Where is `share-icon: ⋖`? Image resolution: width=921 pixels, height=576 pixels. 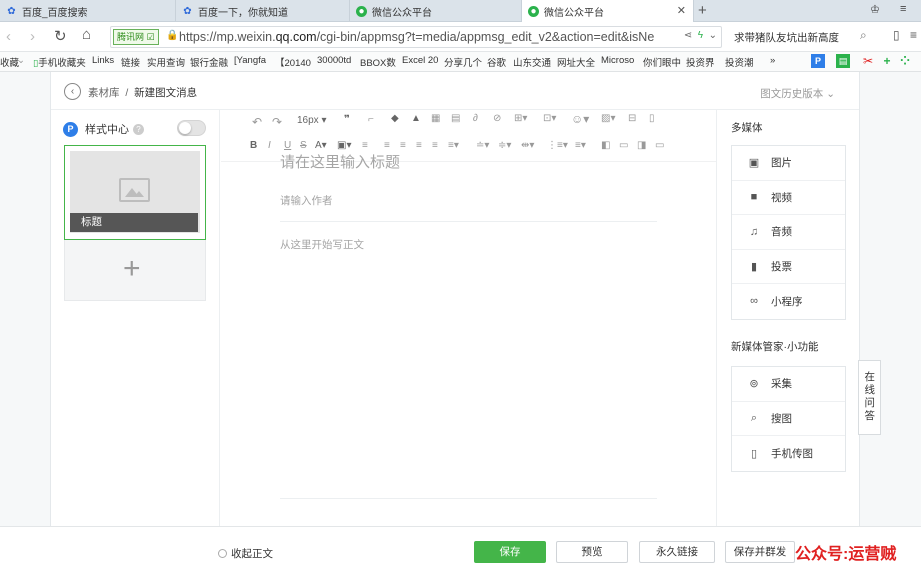 share-icon: ⋖ is located at coordinates (688, 35).